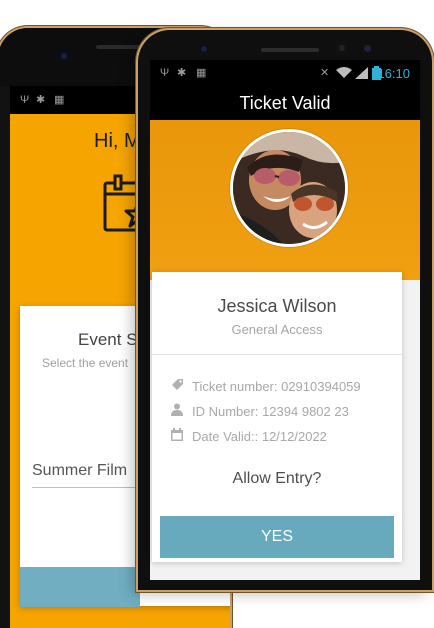 Image resolution: width=434 pixels, height=628 pixels. Describe the element at coordinates (79, 471) in the screenshot. I see `event-dropdown: Summer Film` at that location.